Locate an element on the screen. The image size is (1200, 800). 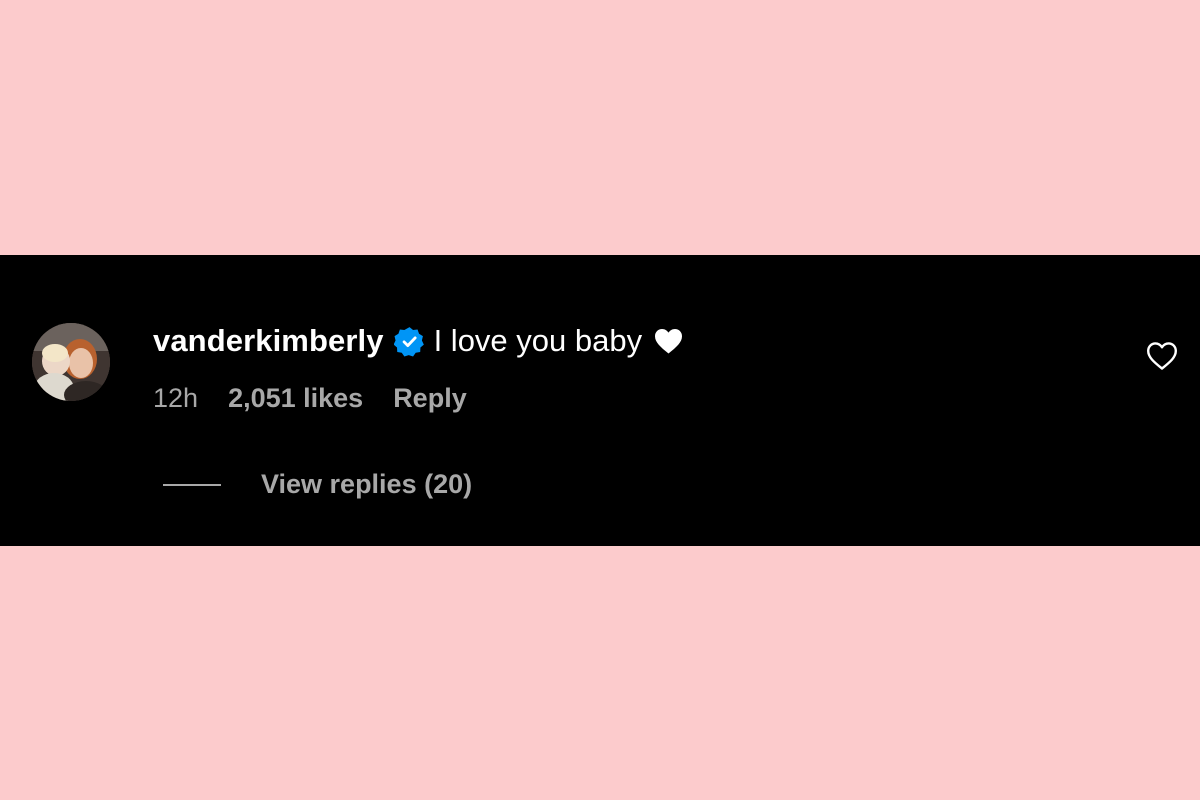
comment-text: I love you baby is located at coordinates (538, 340).